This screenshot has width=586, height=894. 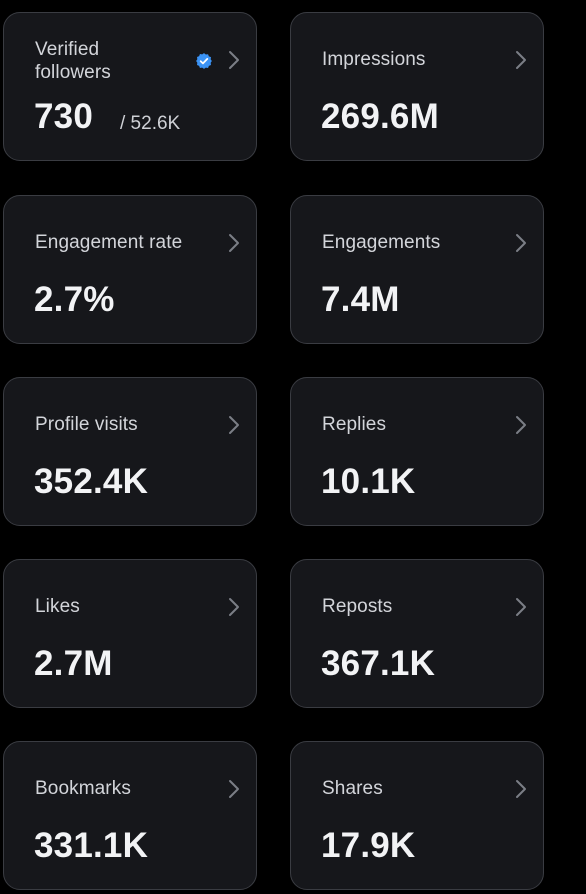 I want to click on metric-card-replies: Replies 10.1K, so click(x=417, y=451).